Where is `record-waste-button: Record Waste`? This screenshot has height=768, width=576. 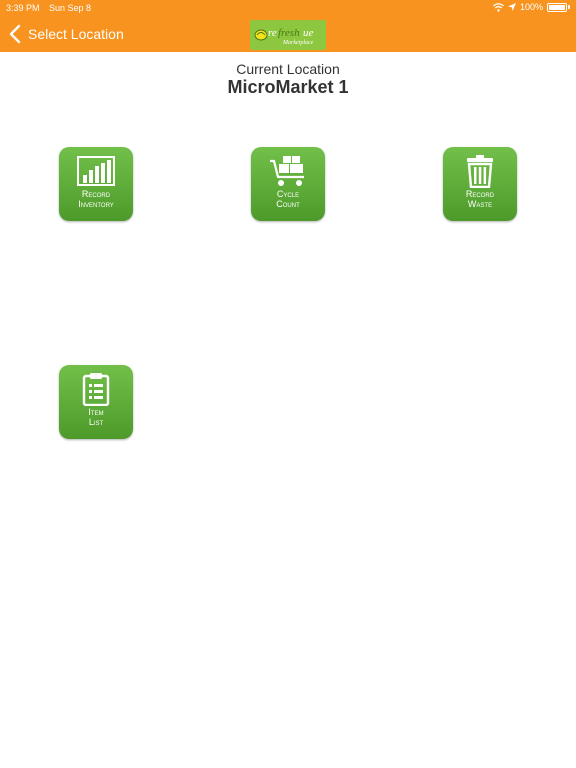 record-waste-button: Record Waste is located at coordinates (480, 184).